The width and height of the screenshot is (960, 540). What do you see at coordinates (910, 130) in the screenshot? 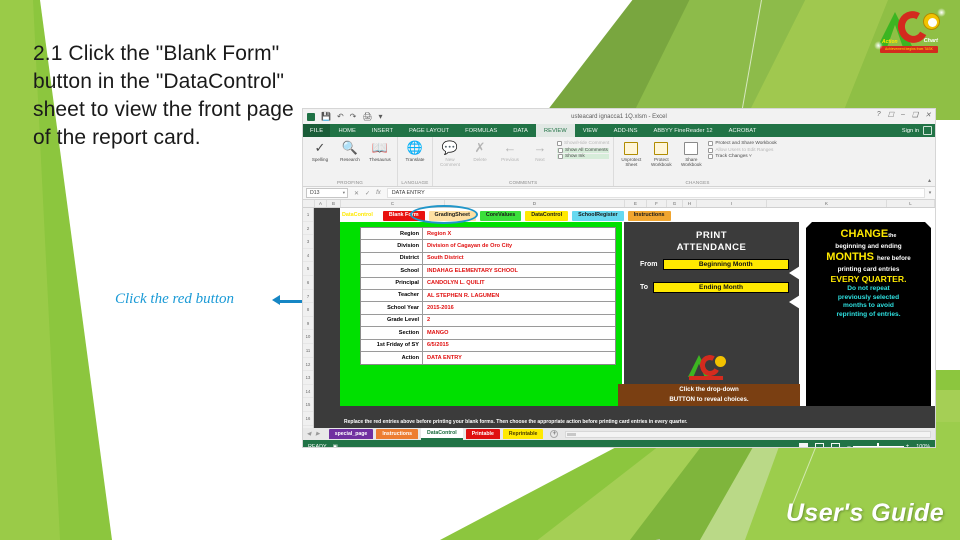
I see `sign-in-button: Sign in` at bounding box center [910, 130].